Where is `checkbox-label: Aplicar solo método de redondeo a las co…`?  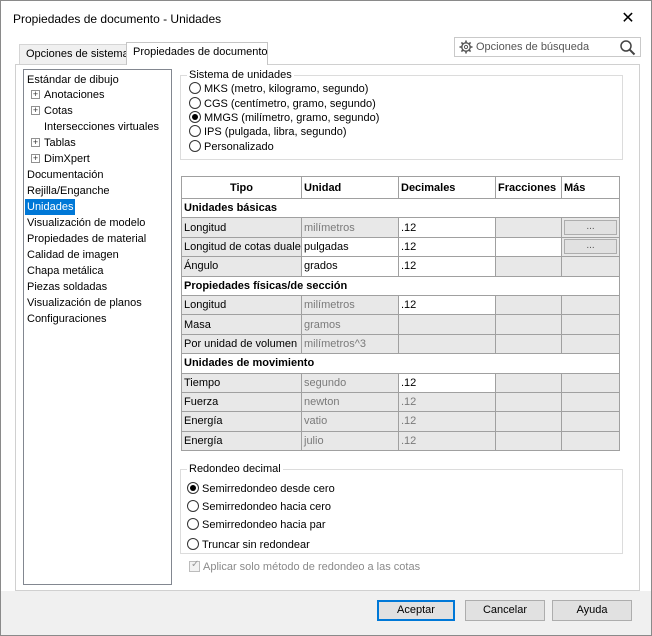 checkbox-label: Aplicar solo método de redondeo a las co… is located at coordinates (312, 567).